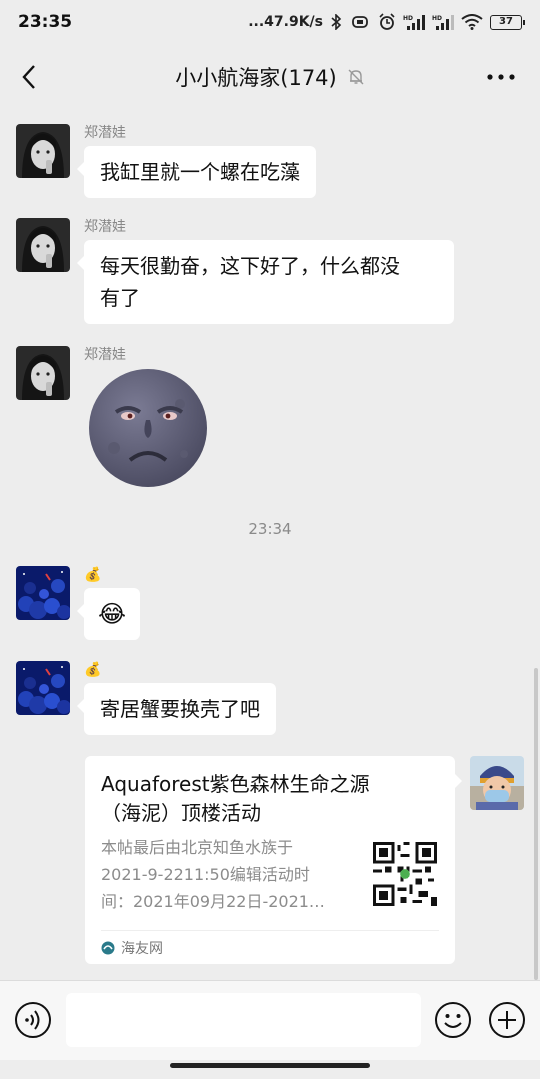 This screenshot has width=540, height=1079. I want to click on alarm-icon, so click(387, 21).